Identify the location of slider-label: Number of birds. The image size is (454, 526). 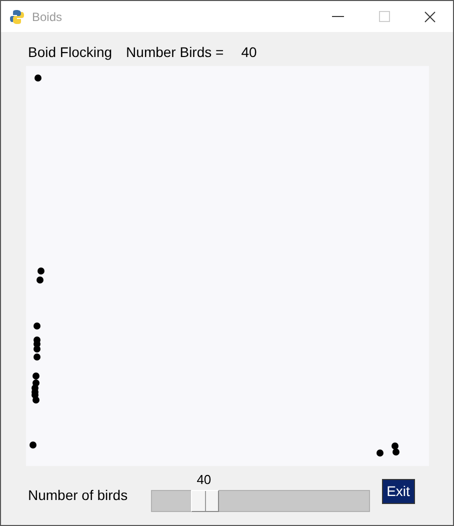
(78, 495).